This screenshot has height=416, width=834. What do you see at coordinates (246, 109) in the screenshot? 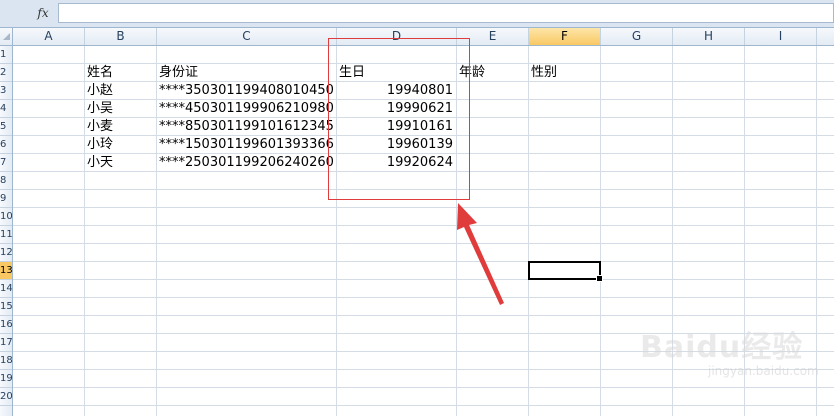
I see `table-row-id-card: ****450301199906210980` at bounding box center [246, 109].